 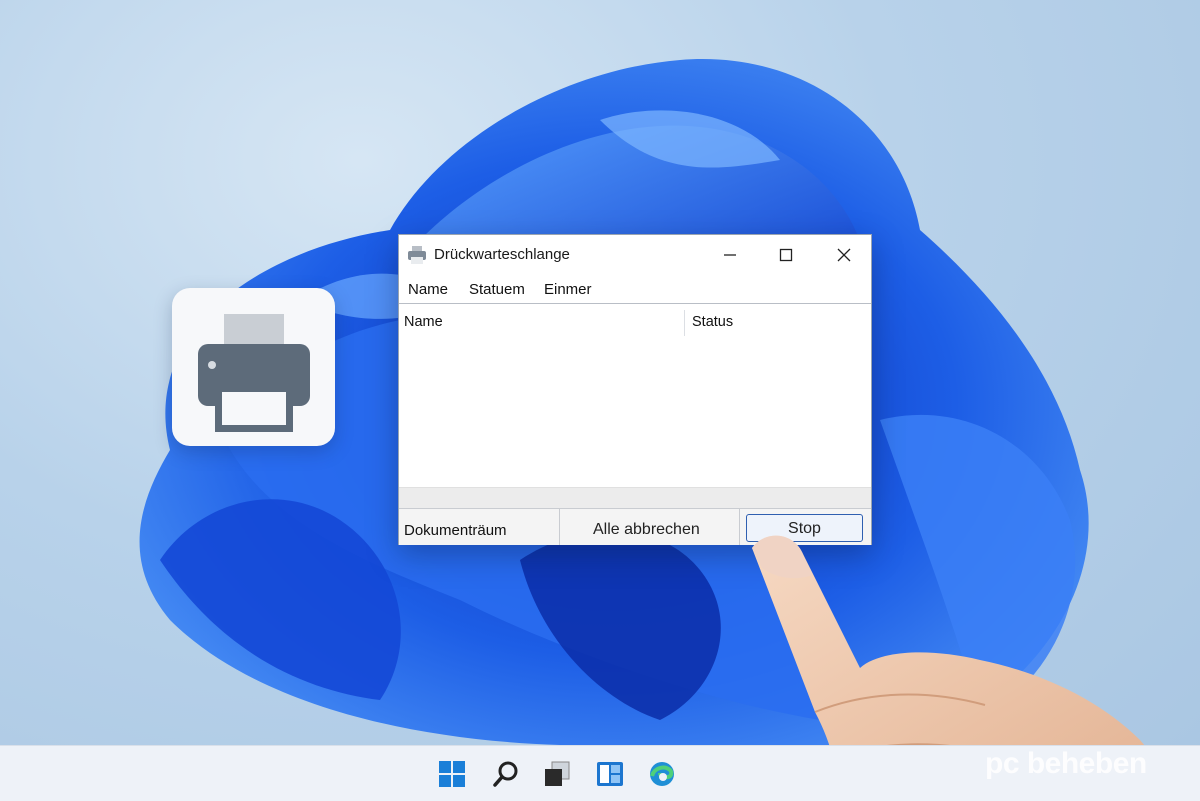 I want to click on column-header-status: Status, so click(x=712, y=322).